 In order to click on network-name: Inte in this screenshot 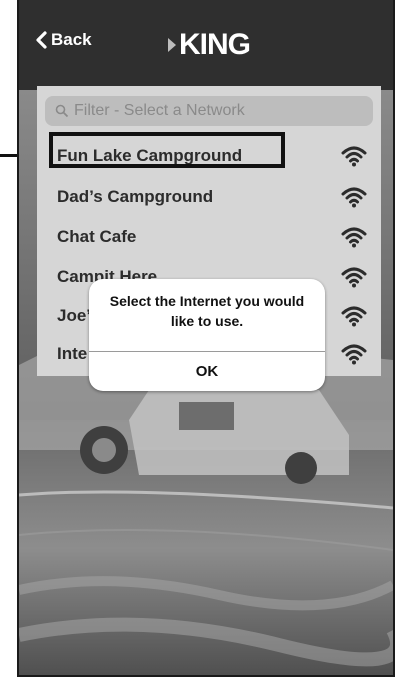, I will do `click(72, 353)`.